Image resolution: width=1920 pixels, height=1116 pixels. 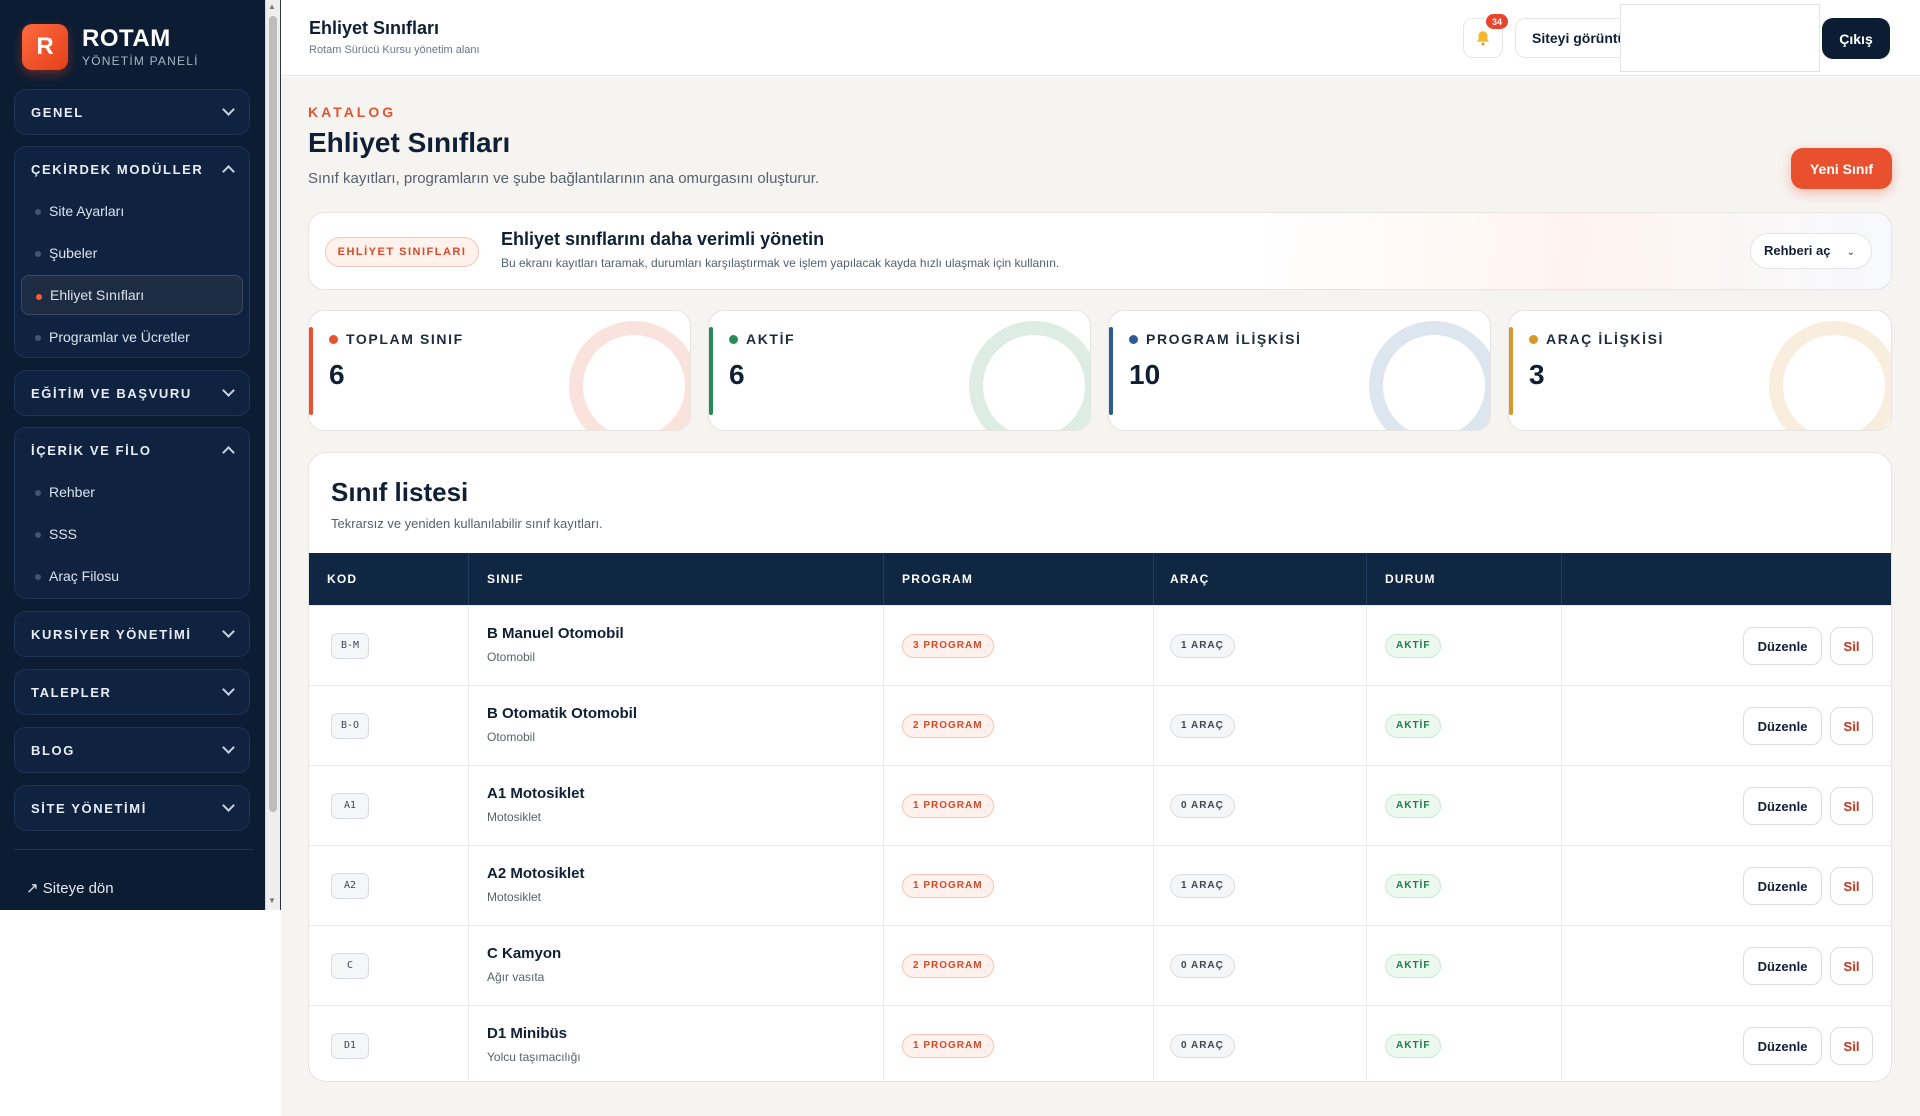 I want to click on brand: R ROTAM YÖNETİM PANELİ, so click(x=110, y=47).